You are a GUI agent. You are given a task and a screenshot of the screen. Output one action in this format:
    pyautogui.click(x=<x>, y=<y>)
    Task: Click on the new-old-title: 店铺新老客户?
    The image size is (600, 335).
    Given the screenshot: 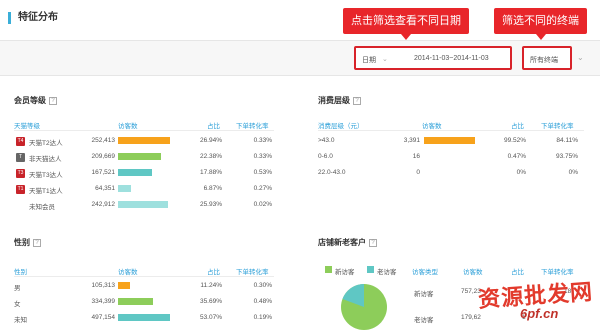 What is the action you would take?
    pyautogui.click(x=347, y=242)
    